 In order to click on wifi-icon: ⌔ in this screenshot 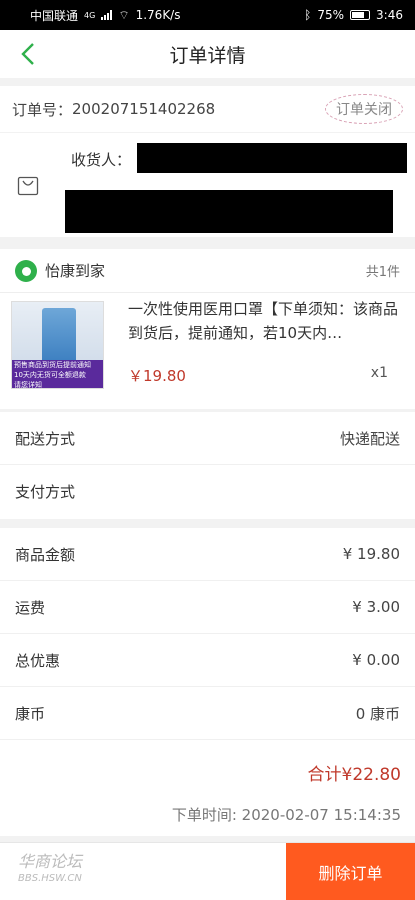, I will do `click(124, 14)`.